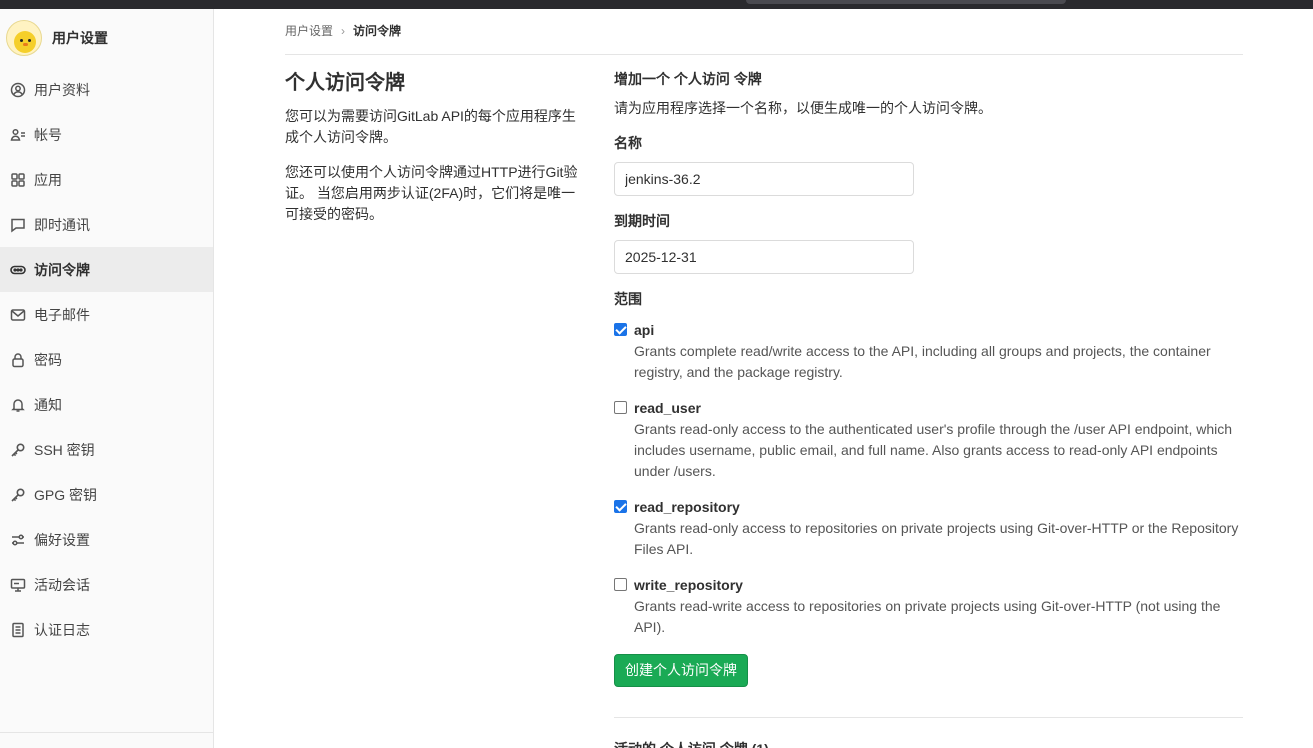 The width and height of the screenshot is (1313, 748). I want to click on profile-icon, so click(18, 90).